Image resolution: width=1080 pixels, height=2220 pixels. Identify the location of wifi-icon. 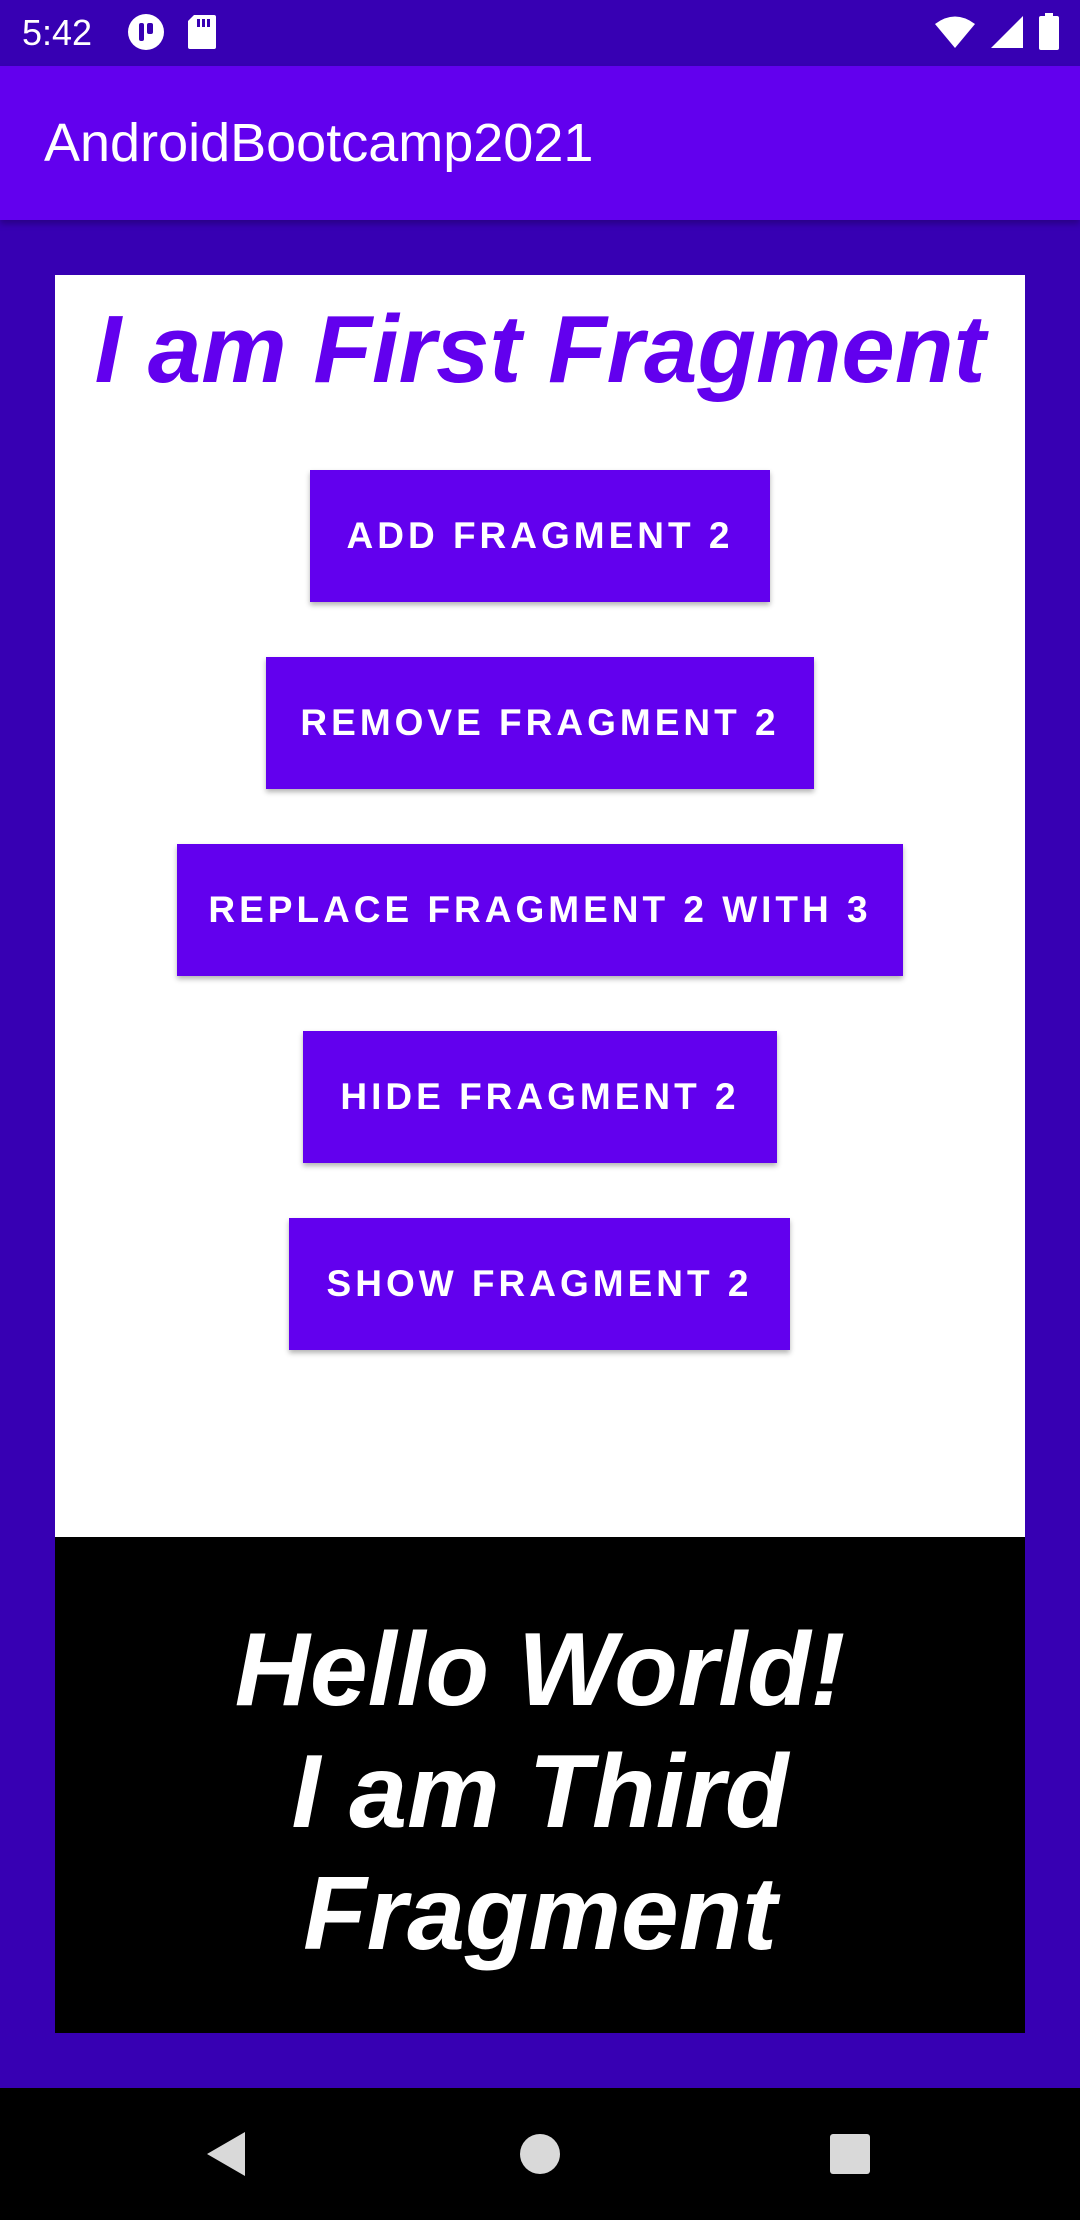
(955, 34).